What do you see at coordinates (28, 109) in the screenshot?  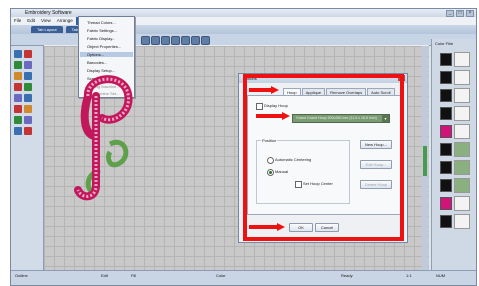 I see `pen-tool-icon` at bounding box center [28, 109].